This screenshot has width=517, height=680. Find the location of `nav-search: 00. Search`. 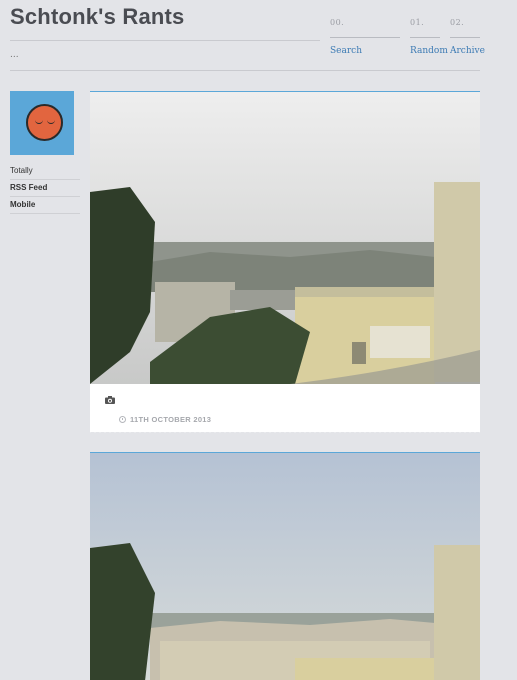

nav-search: 00. Search is located at coordinates (365, 37).